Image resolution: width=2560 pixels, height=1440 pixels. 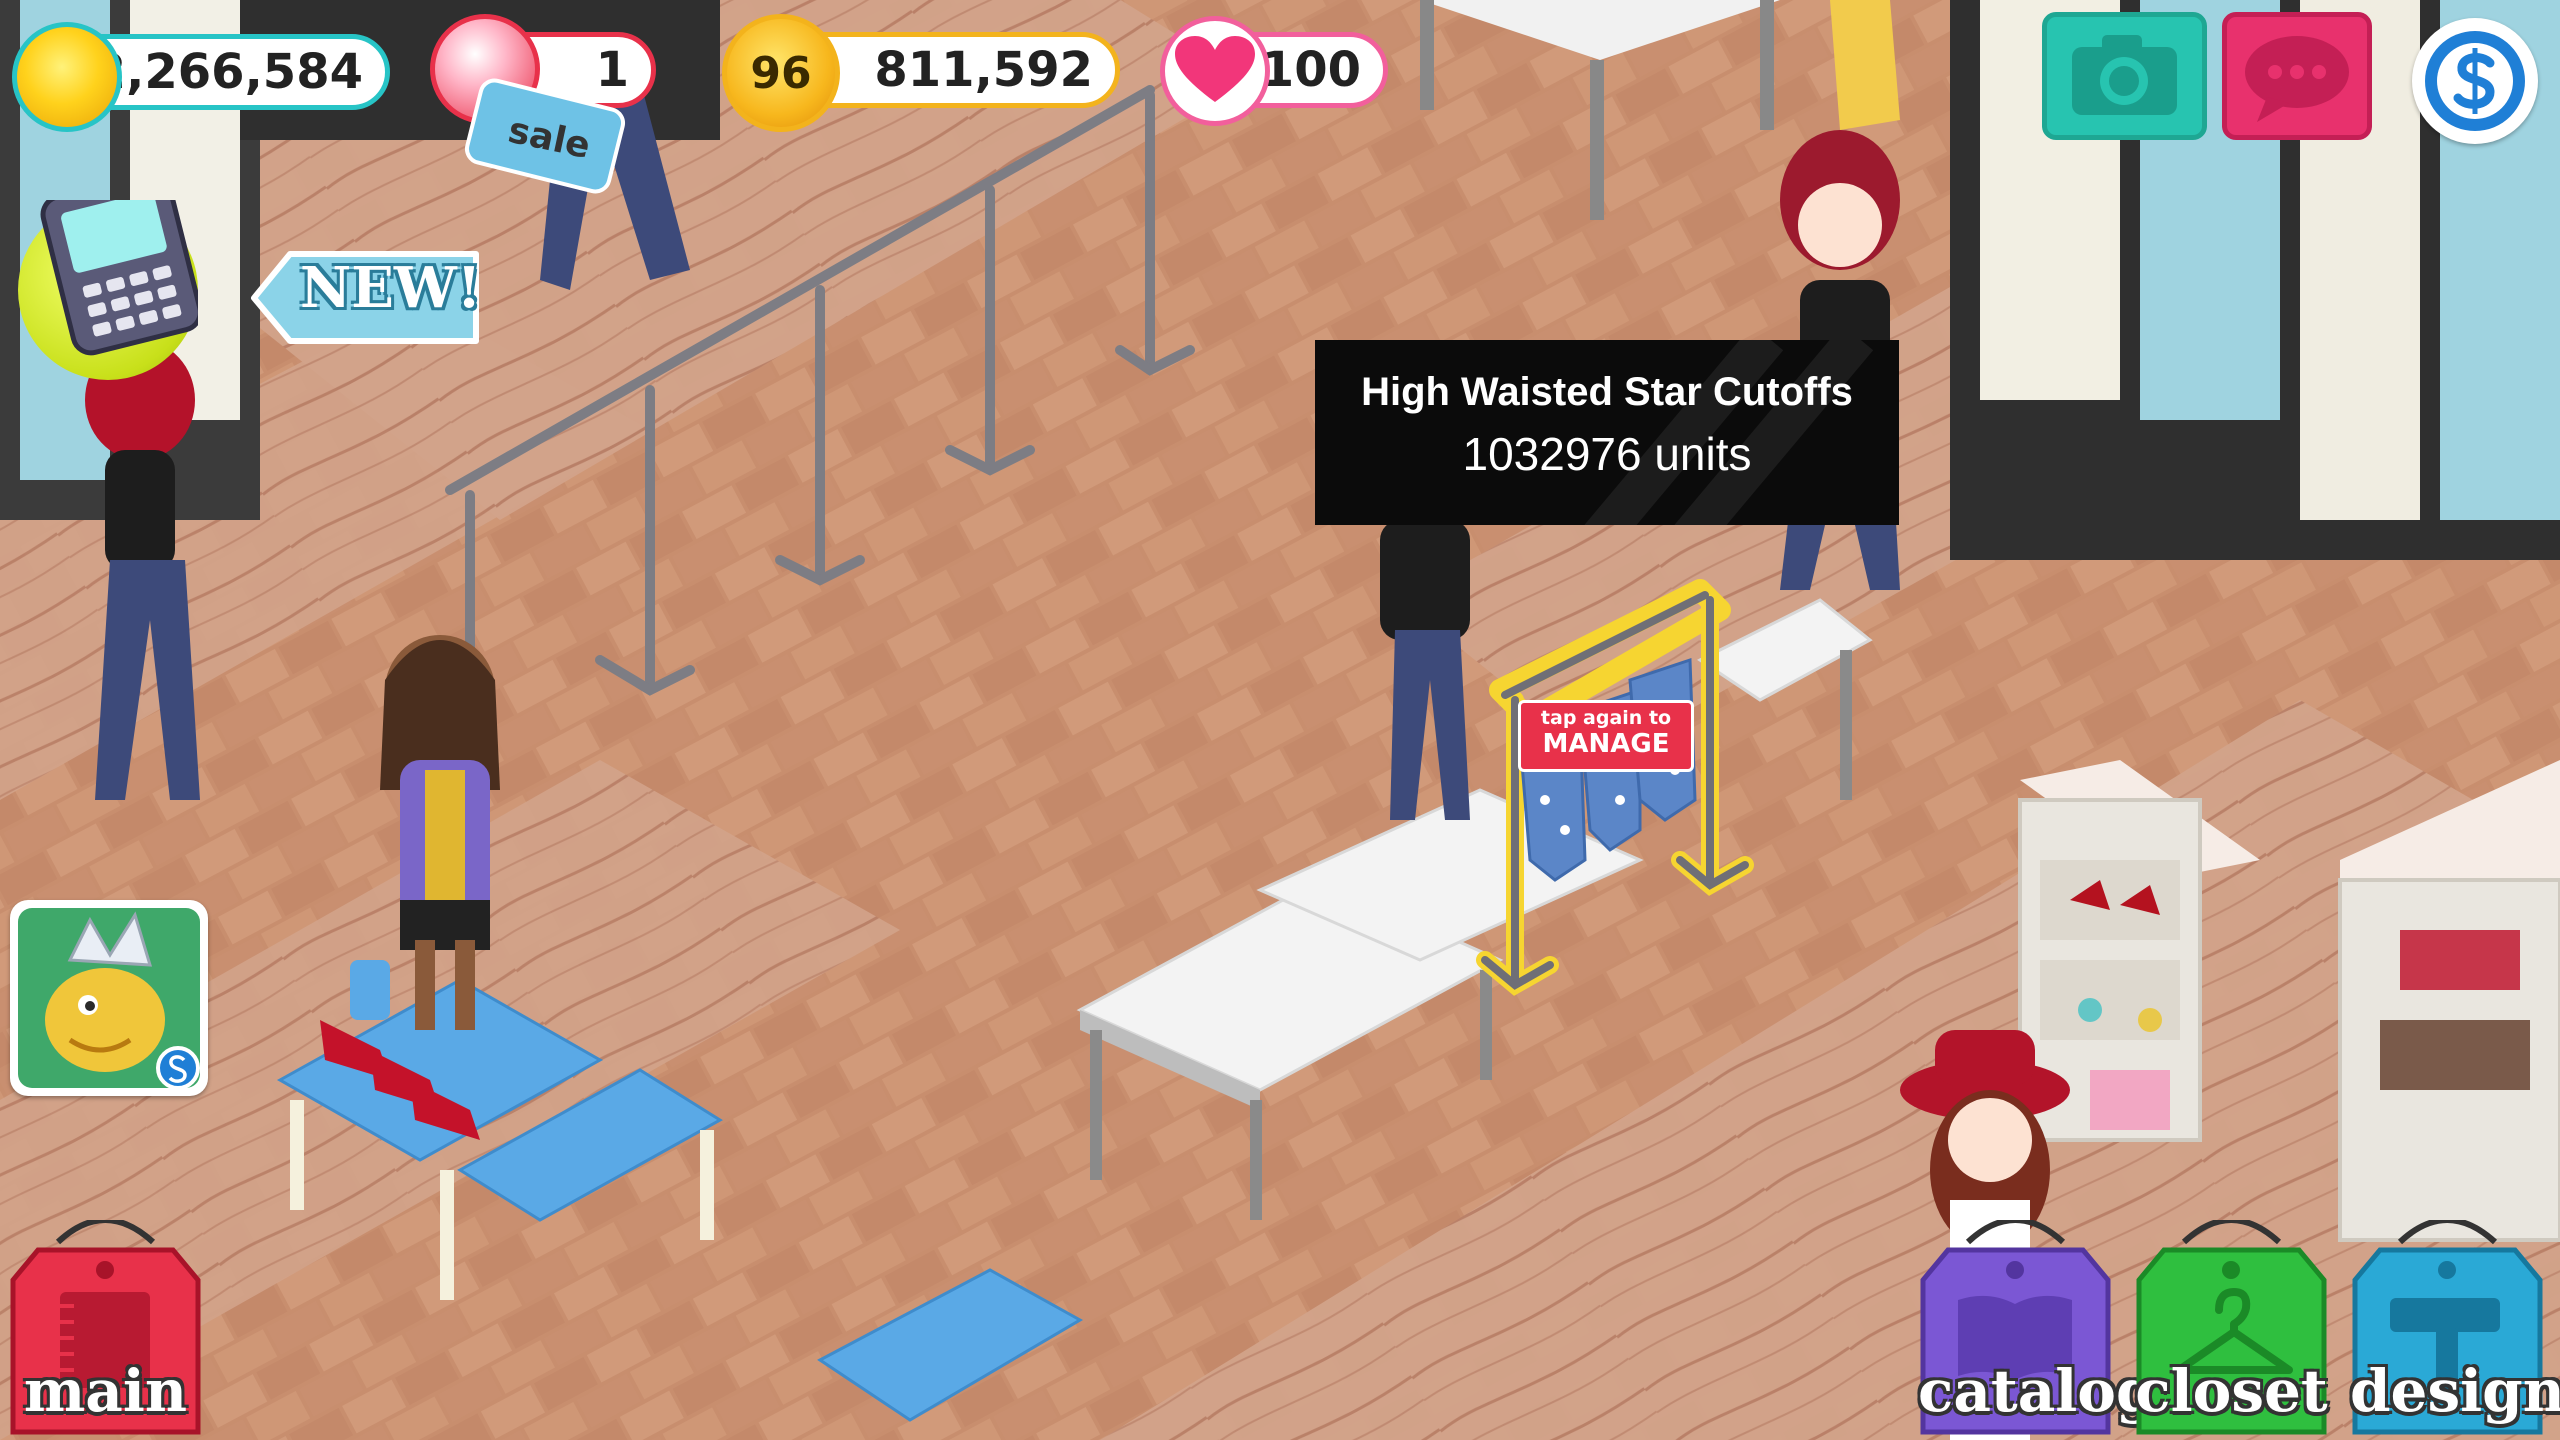 What do you see at coordinates (105, 1326) in the screenshot?
I see `main-tab-button: main` at bounding box center [105, 1326].